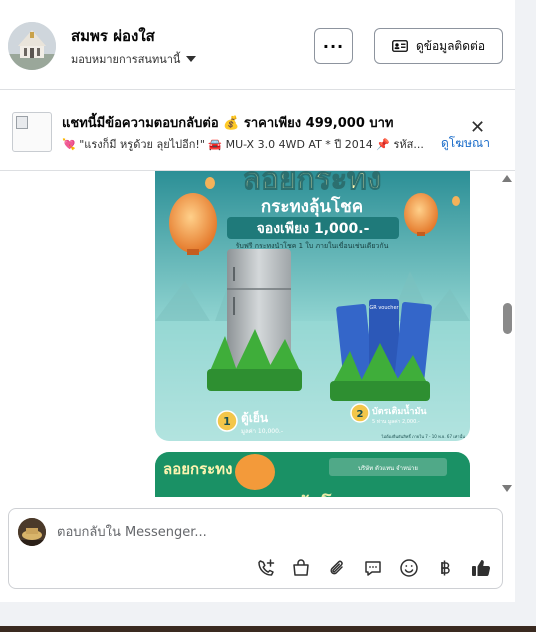 The width and height of the screenshot is (536, 632). I want to click on paperclip-icon, so click(337, 568).